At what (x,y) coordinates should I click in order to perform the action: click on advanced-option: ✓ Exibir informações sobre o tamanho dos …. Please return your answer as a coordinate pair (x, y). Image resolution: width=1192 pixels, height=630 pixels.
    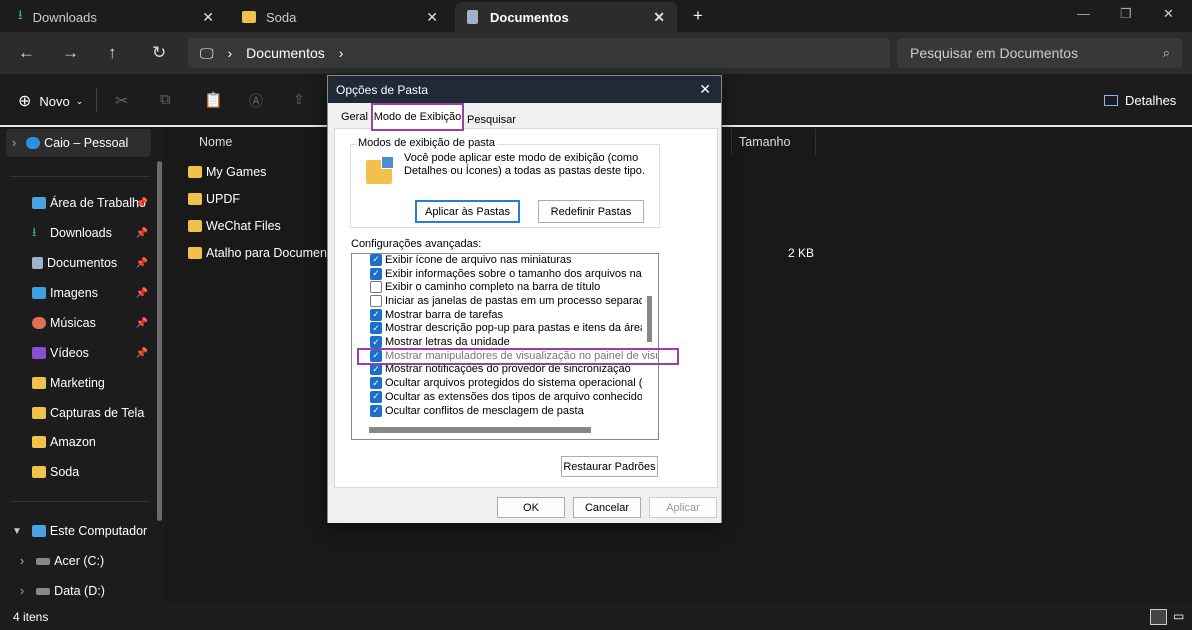
    Looking at the image, I should click on (506, 274).